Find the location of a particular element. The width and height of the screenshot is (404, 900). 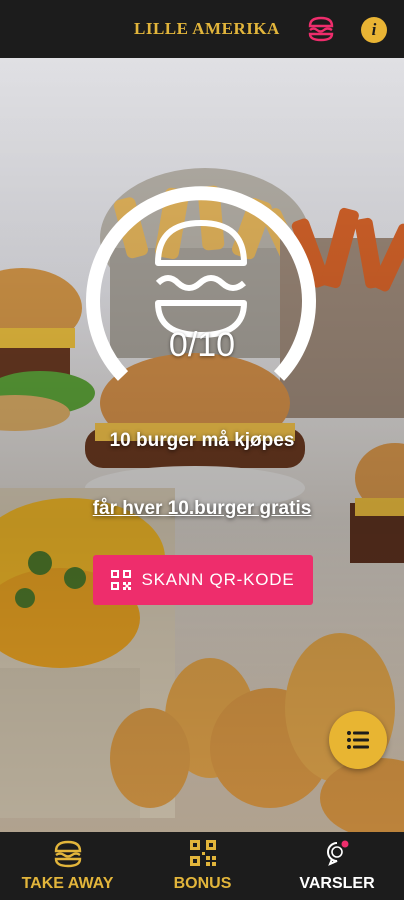

must-buy-text: 10 burger må kjøpes is located at coordinates (202, 440).